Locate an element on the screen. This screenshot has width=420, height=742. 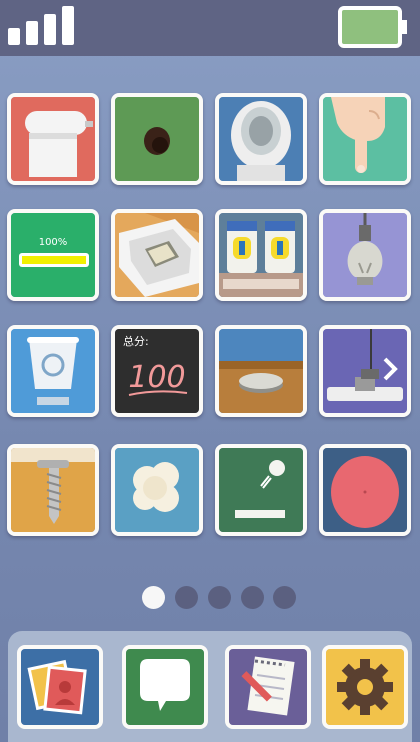
settings-app is located at coordinates (365, 687).